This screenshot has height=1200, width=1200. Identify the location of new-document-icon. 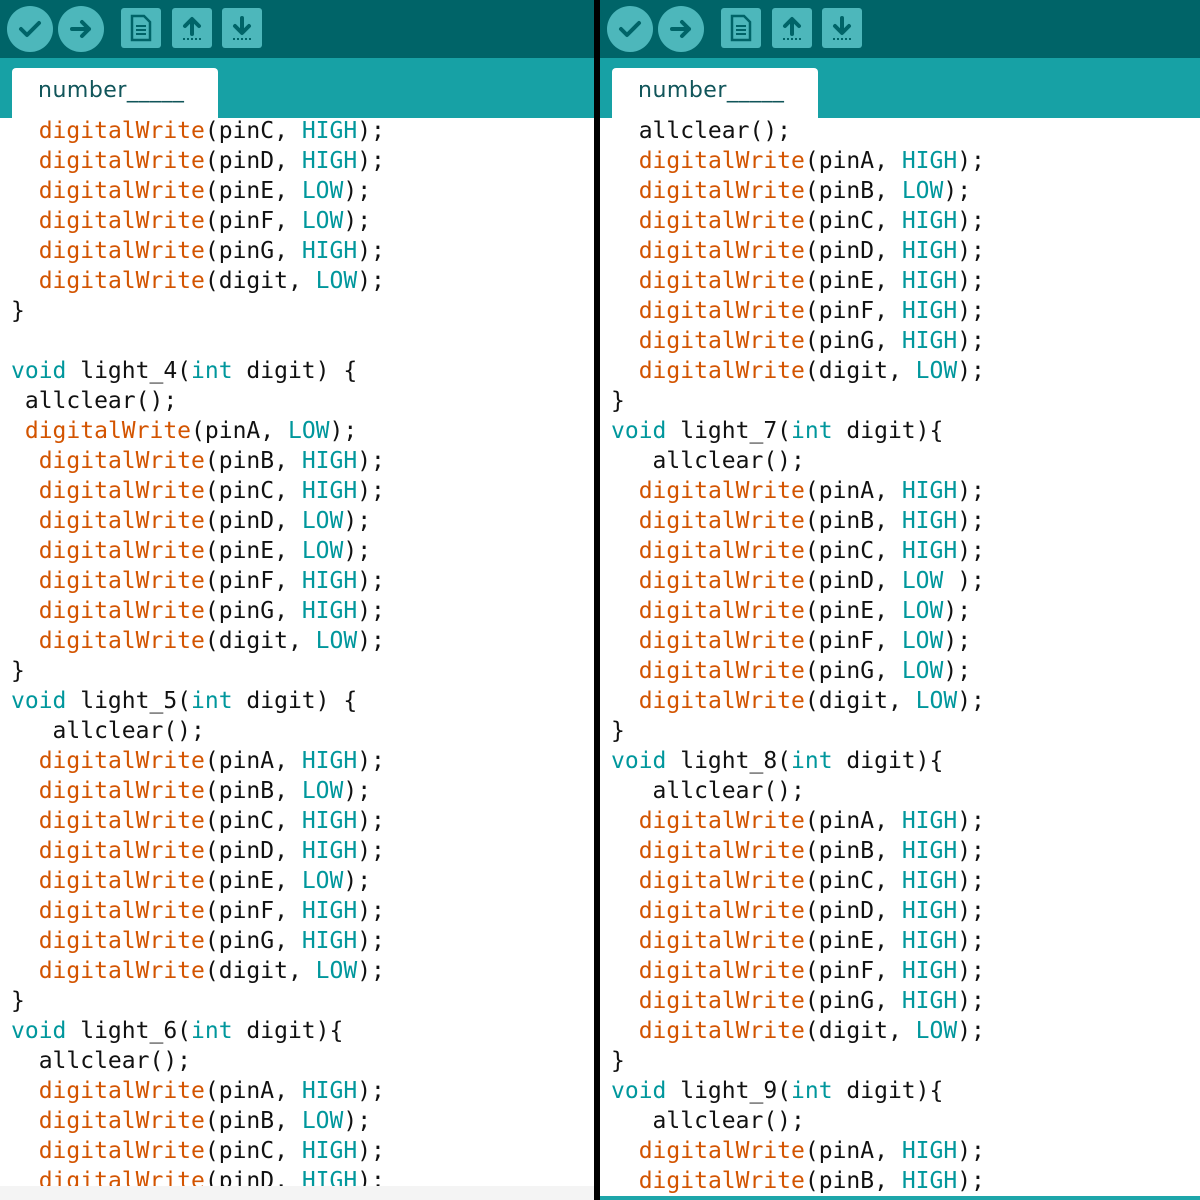
(741, 28).